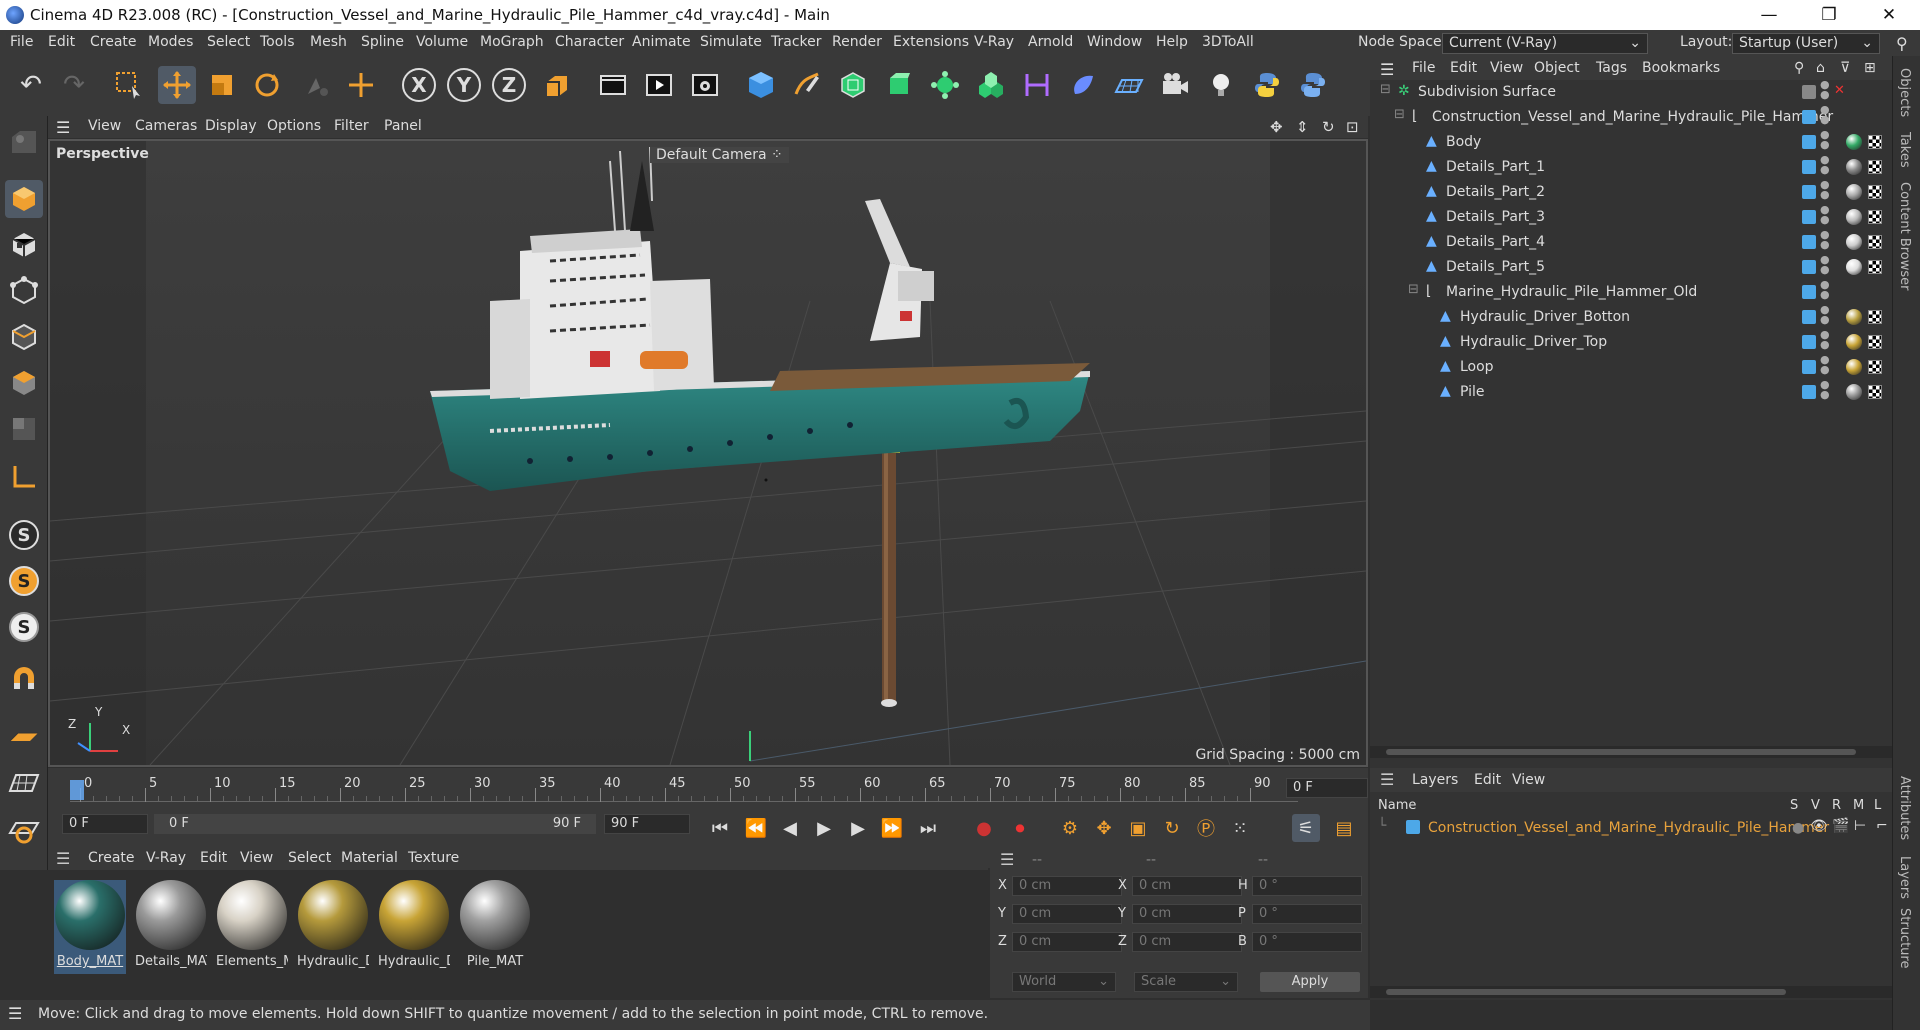  Describe the element at coordinates (1904, 92) in the screenshot. I see `tab-objects: Objects` at that location.